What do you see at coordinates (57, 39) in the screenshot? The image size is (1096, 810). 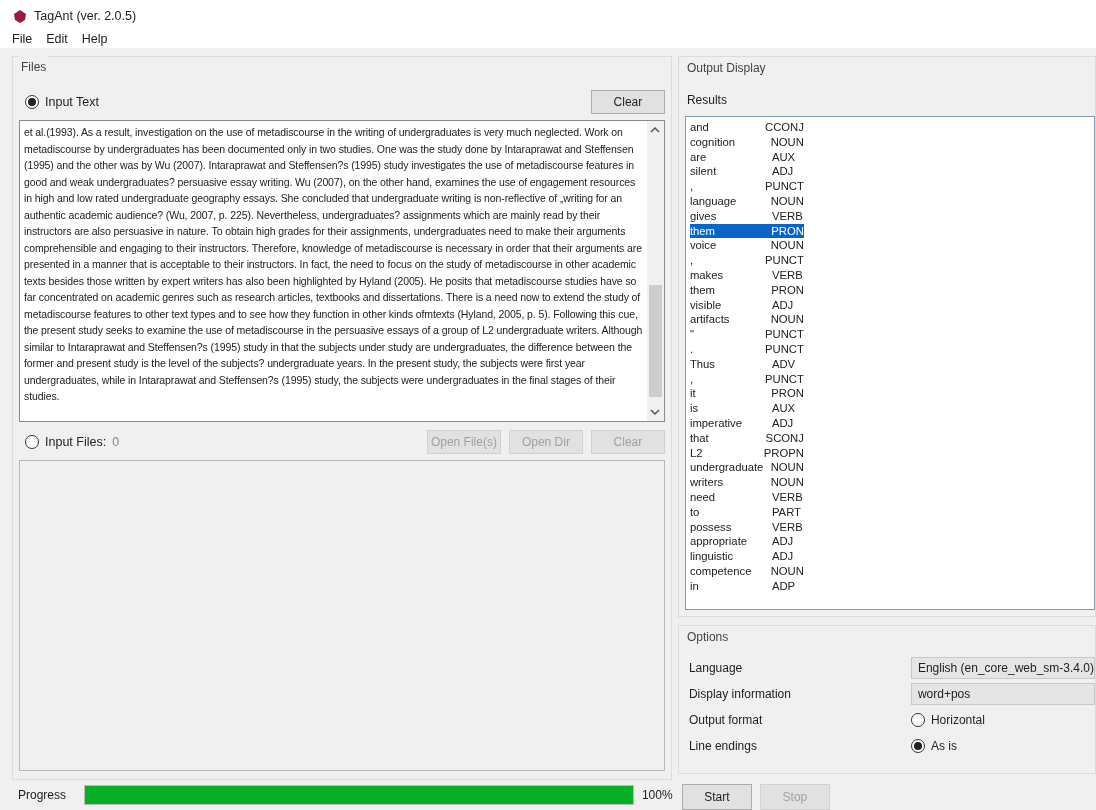 I see `menu-item: Edit` at bounding box center [57, 39].